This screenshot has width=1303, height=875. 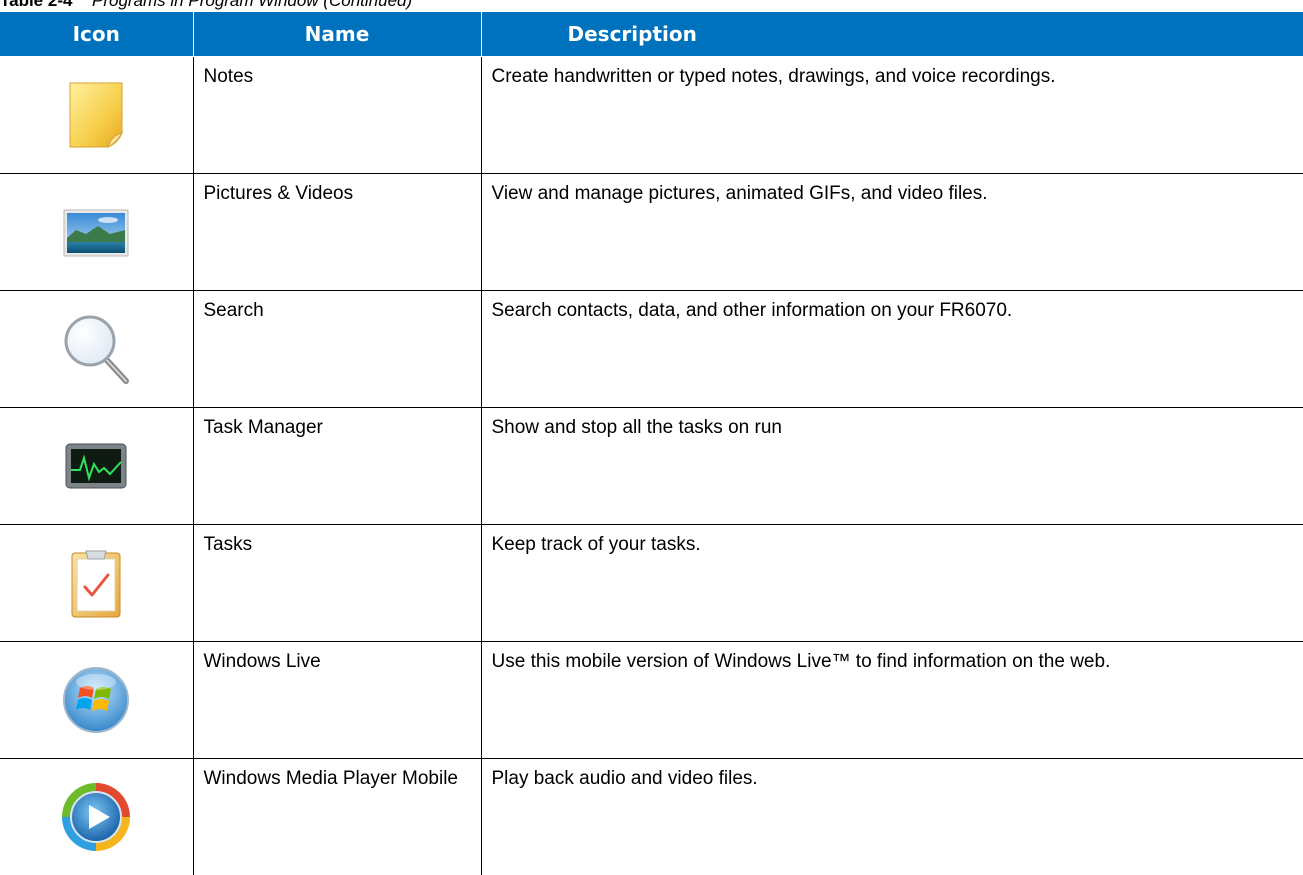 What do you see at coordinates (892, 34) in the screenshot?
I see `column-header-description: Description` at bounding box center [892, 34].